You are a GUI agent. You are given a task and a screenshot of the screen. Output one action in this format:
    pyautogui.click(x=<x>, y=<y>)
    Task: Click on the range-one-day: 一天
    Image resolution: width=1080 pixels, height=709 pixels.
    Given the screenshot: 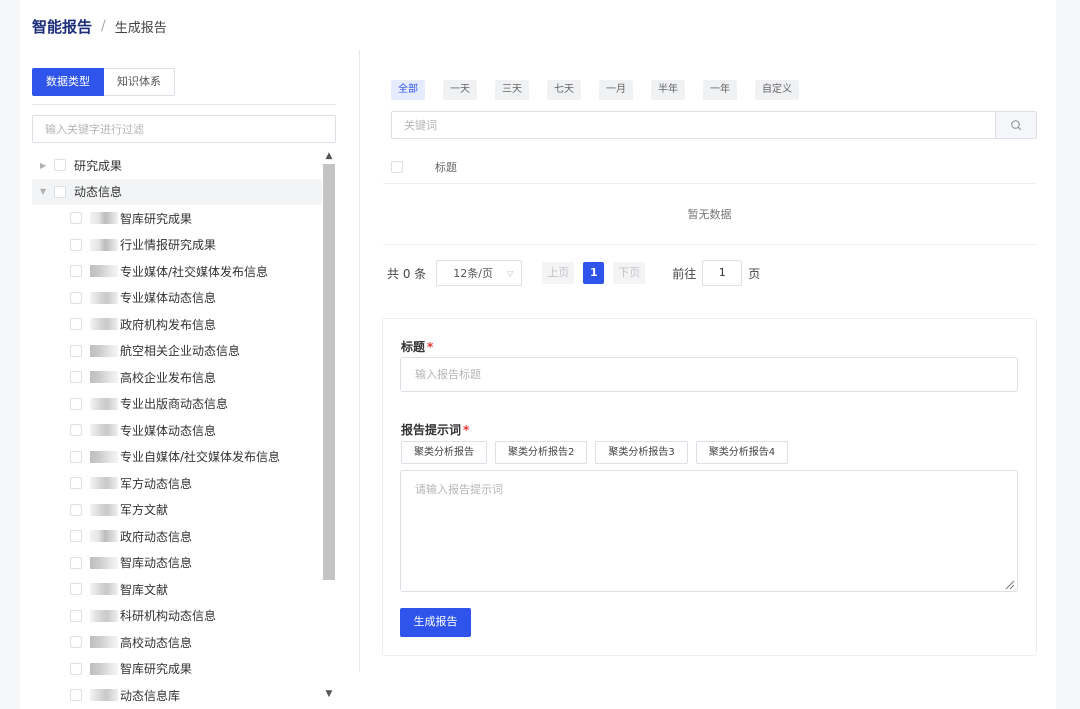 What is the action you would take?
    pyautogui.click(x=460, y=90)
    